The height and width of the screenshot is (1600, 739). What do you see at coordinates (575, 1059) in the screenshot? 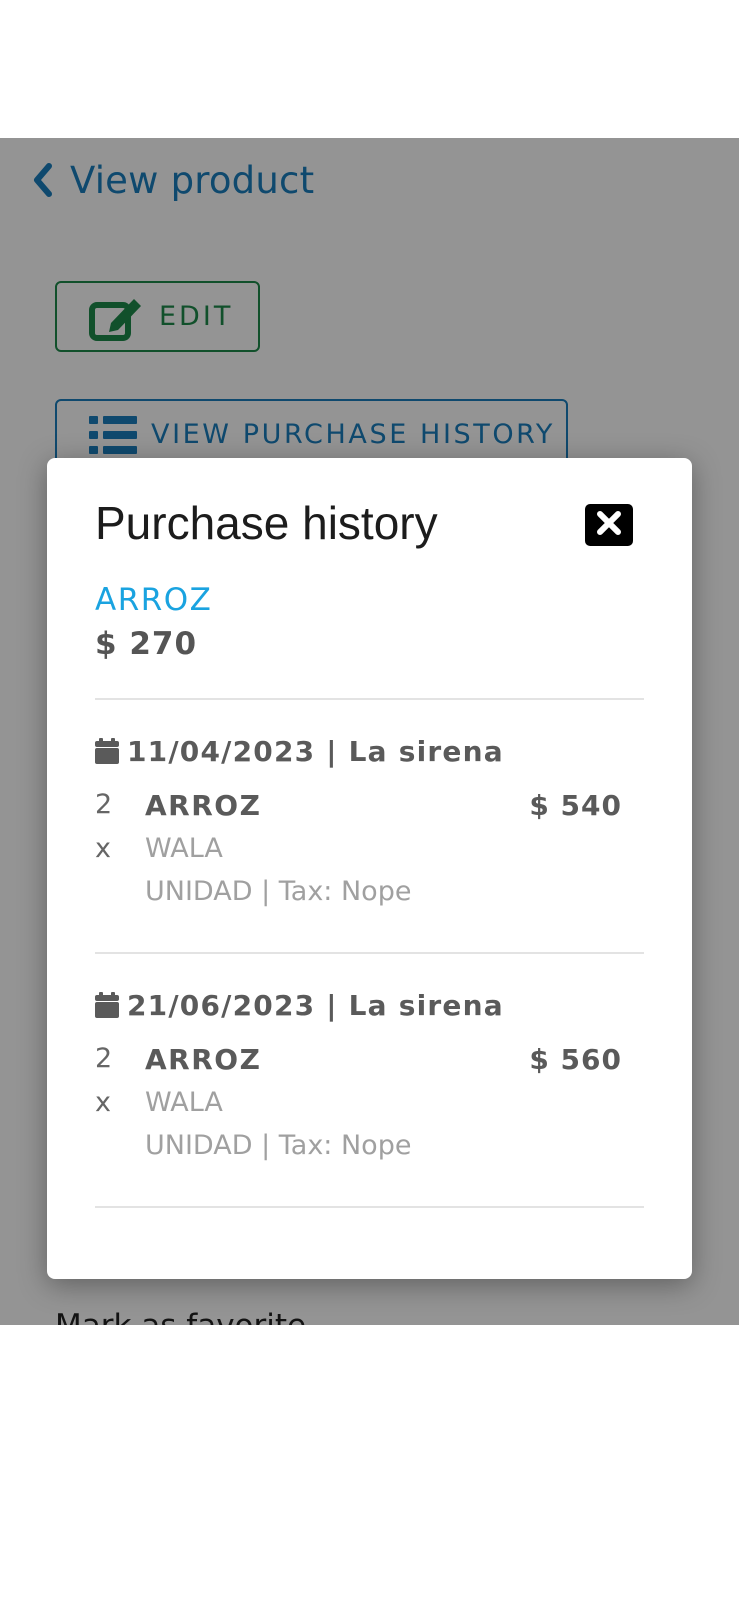
I see `entry-price: $ 560` at bounding box center [575, 1059].